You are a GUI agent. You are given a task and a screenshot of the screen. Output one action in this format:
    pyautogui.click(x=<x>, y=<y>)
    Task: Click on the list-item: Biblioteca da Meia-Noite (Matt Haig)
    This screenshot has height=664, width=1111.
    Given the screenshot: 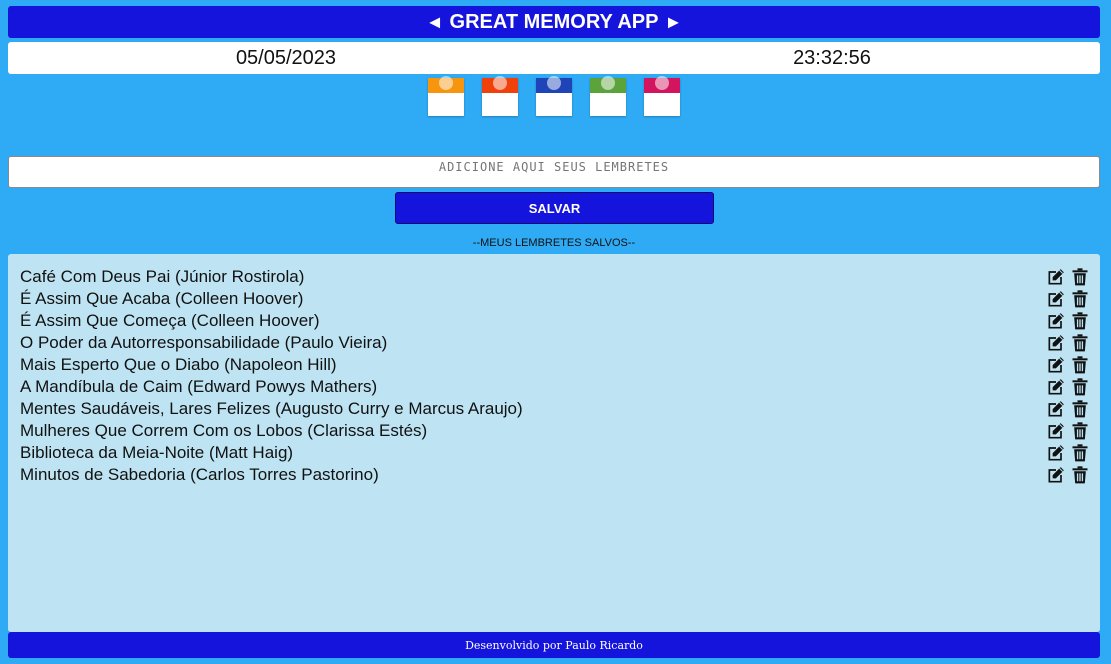 What is the action you would take?
    pyautogui.click(x=555, y=453)
    